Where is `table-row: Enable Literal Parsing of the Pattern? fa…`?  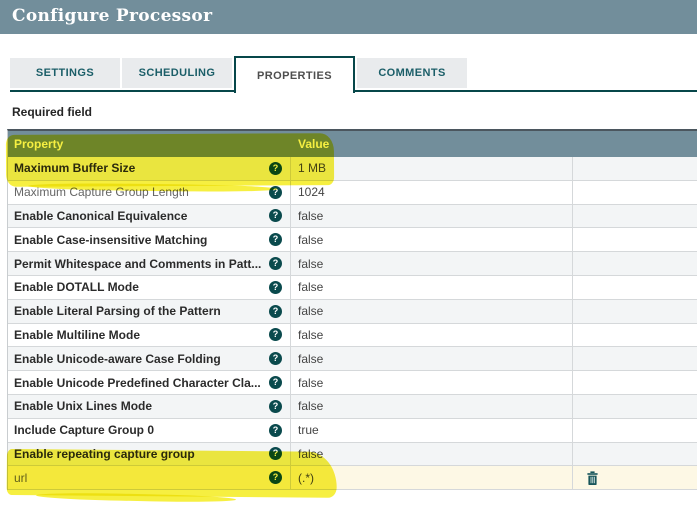 table-row: Enable Literal Parsing of the Pattern? fa… is located at coordinates (352, 311).